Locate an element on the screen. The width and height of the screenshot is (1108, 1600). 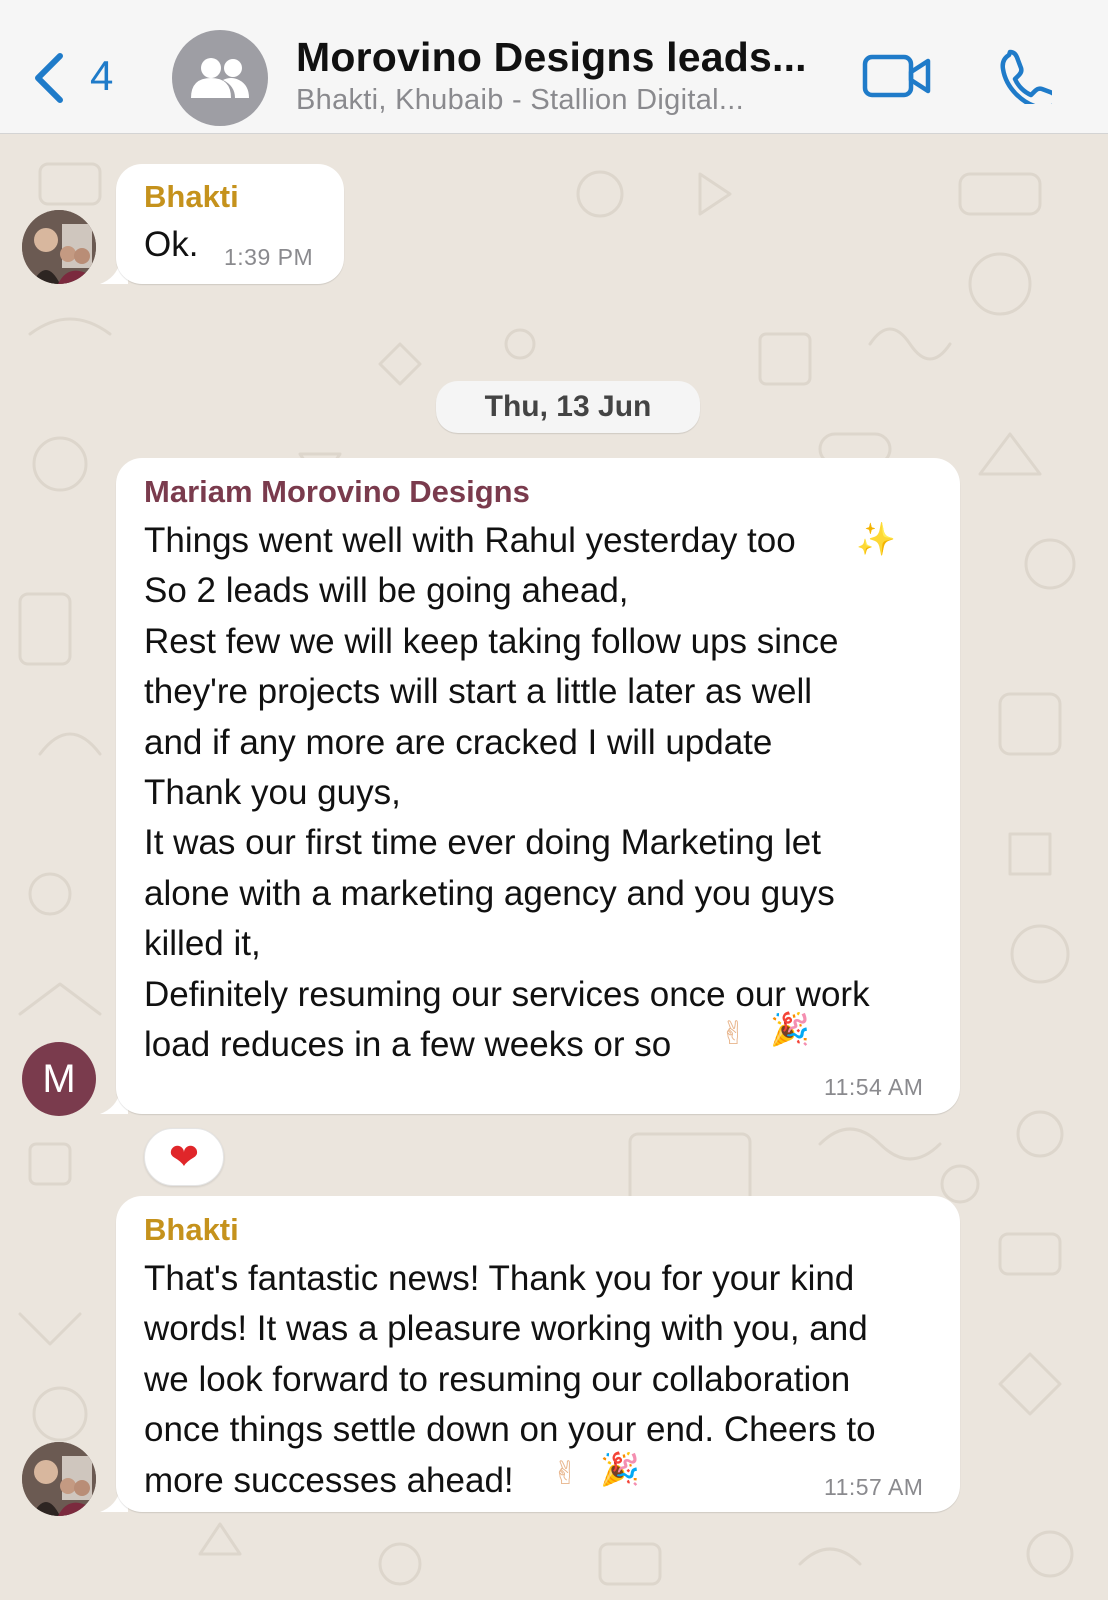
unread-count: 4 is located at coordinates (101, 76).